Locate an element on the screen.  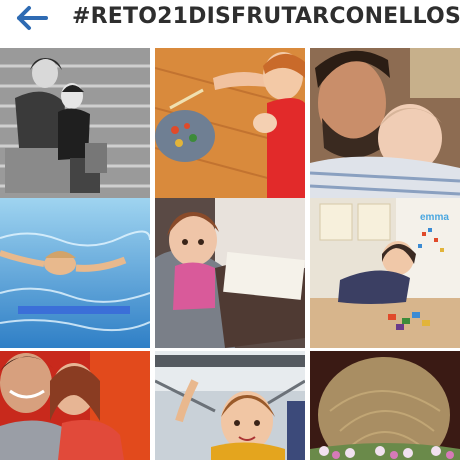
photo-tile-6: emma is located at coordinates (385, 273).